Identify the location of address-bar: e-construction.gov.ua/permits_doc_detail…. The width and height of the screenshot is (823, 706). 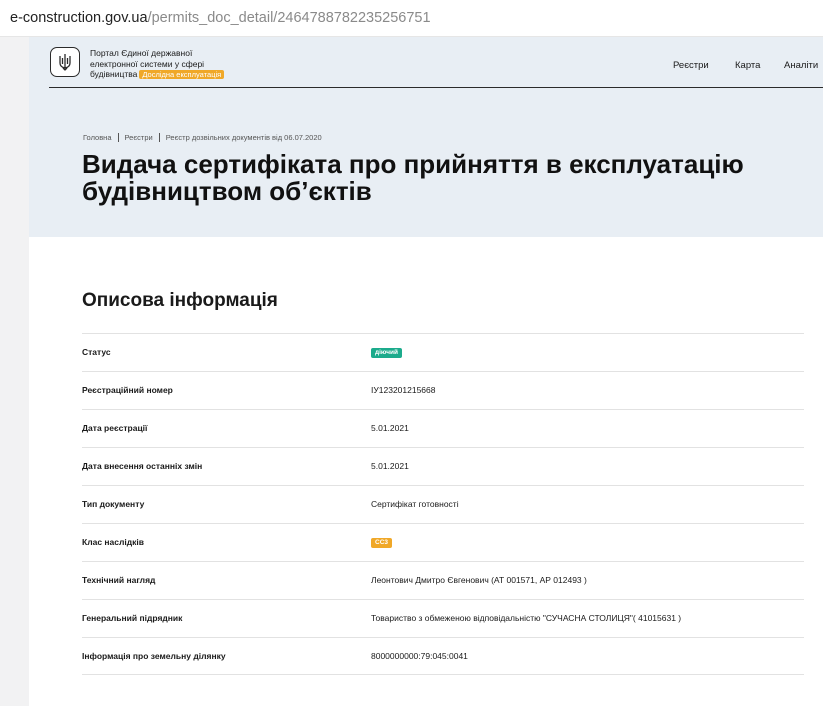
(411, 18).